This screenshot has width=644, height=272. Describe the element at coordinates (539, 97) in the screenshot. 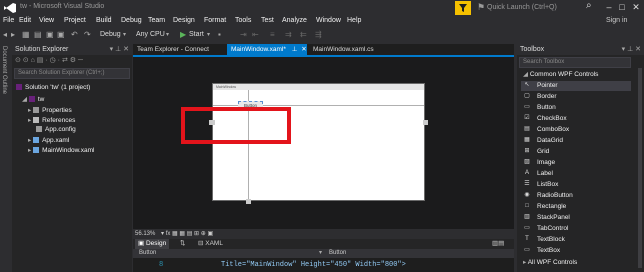

I see `toolbox-item-border: ▢ Border` at that location.